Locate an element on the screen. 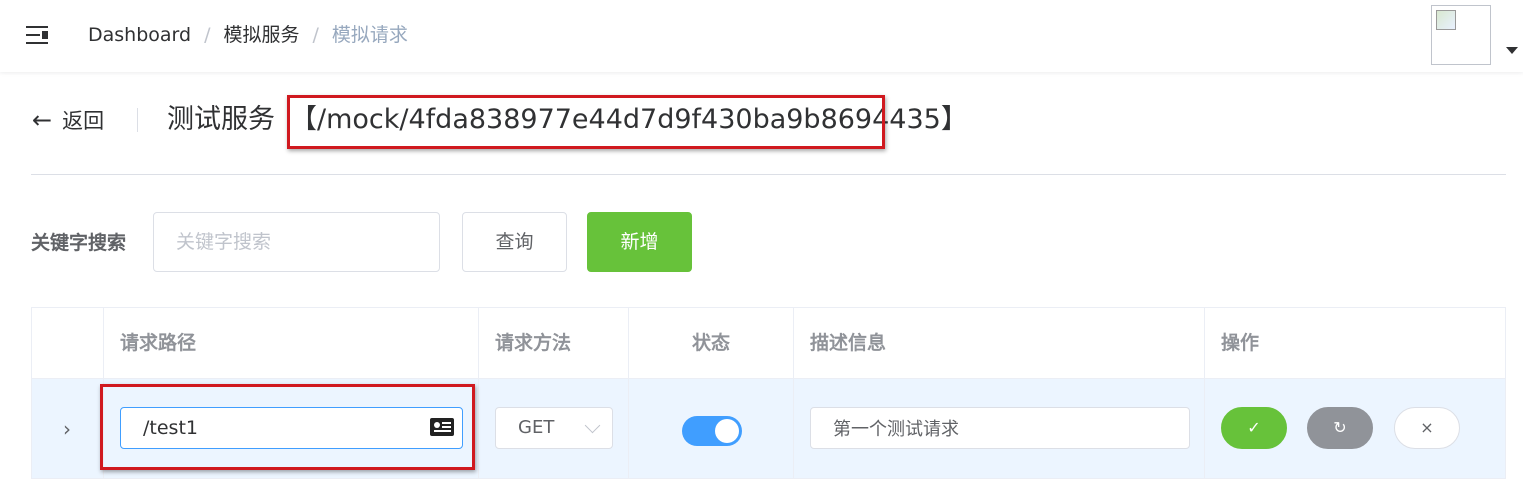 The height and width of the screenshot is (496, 1523). check-icon: ✓ is located at coordinates (1254, 427).